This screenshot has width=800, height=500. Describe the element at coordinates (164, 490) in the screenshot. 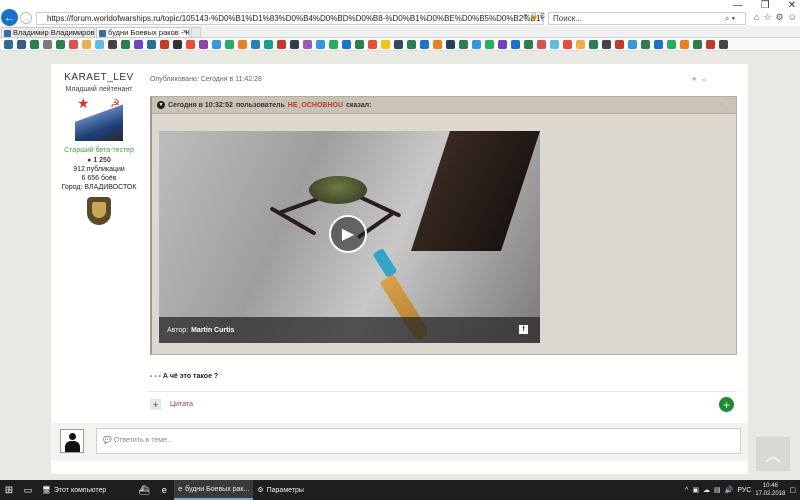

I see `ie-icon: e` at that location.